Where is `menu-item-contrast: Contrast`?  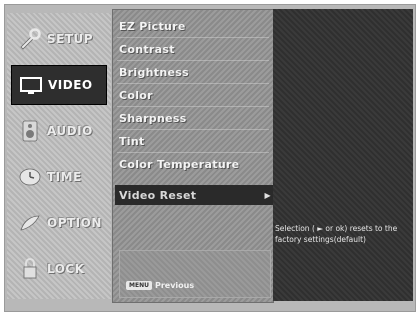 menu-item-contrast: Contrast is located at coordinates (194, 49).